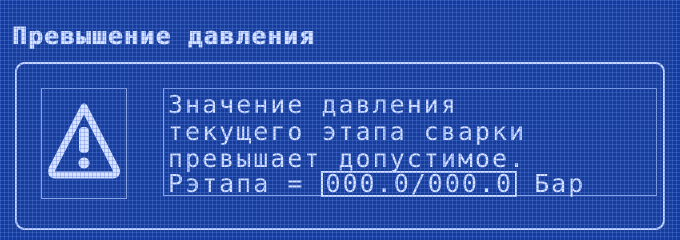 Image resolution: width=680 pixels, height=240 pixels. Describe the element at coordinates (313, 104) in the screenshot. I see `message-line-1: Значение давления` at that location.